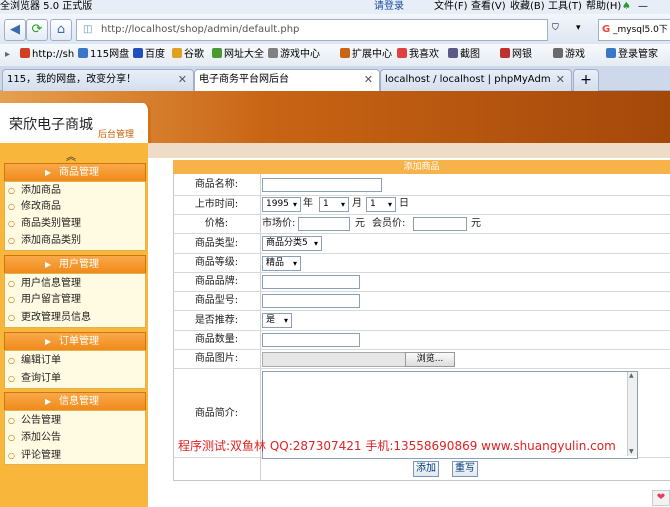 The height and width of the screenshot is (507, 670). What do you see at coordinates (631, 375) in the screenshot?
I see `scroll-up-icon: ▲` at bounding box center [631, 375].